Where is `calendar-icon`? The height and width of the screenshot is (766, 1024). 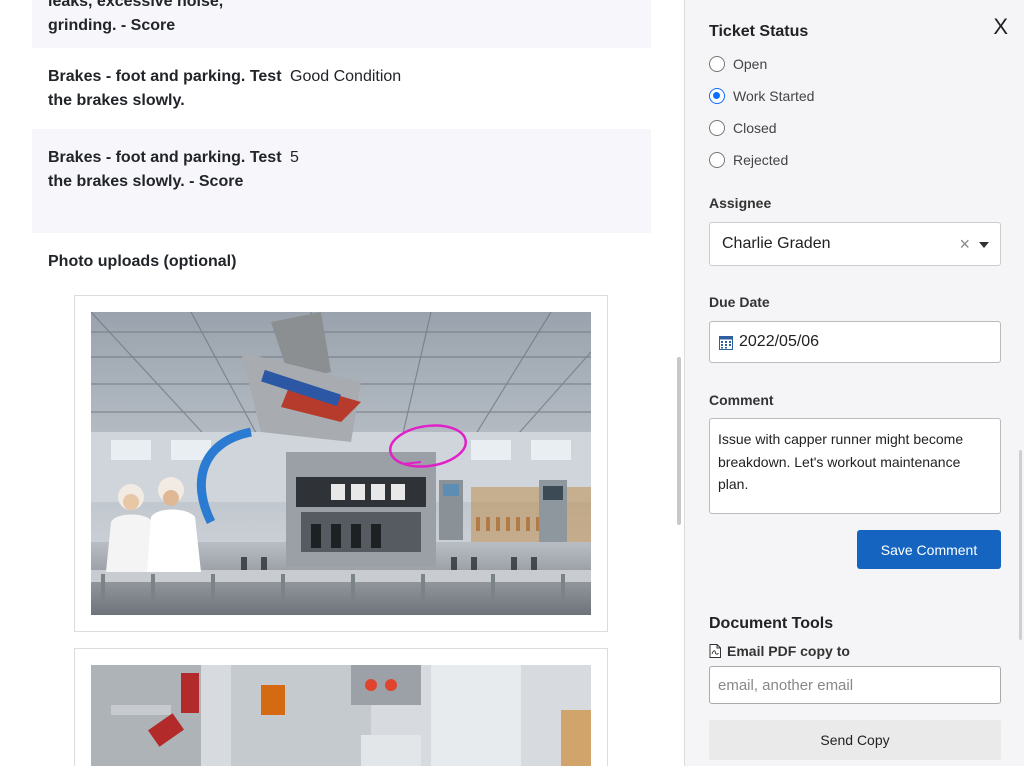
calendar-icon is located at coordinates (726, 342).